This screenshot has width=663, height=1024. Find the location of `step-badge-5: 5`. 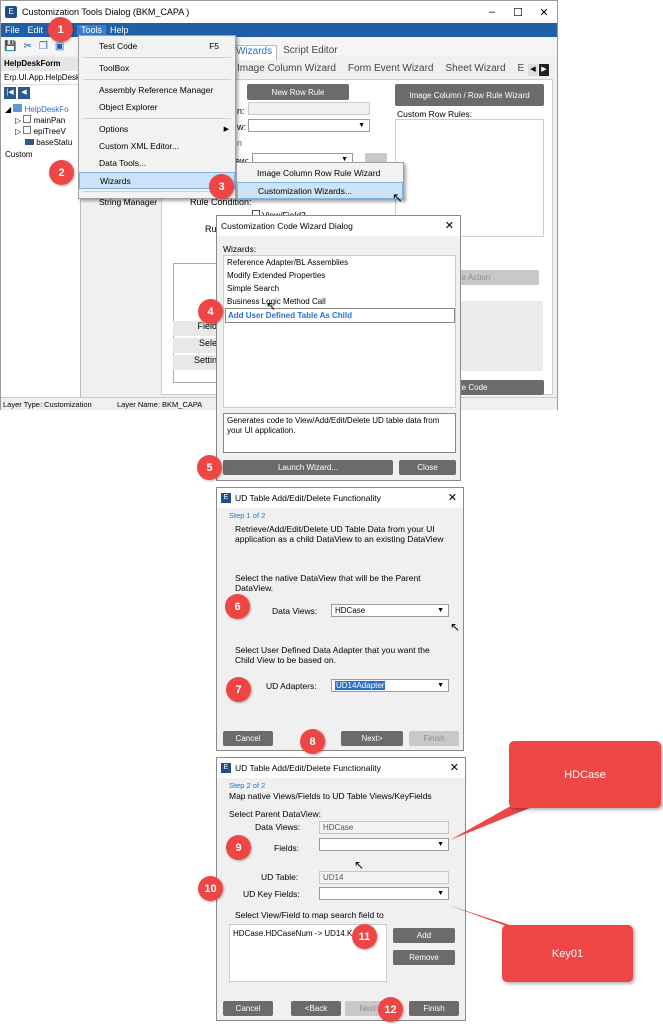

step-badge-5: 5 is located at coordinates (209, 467).